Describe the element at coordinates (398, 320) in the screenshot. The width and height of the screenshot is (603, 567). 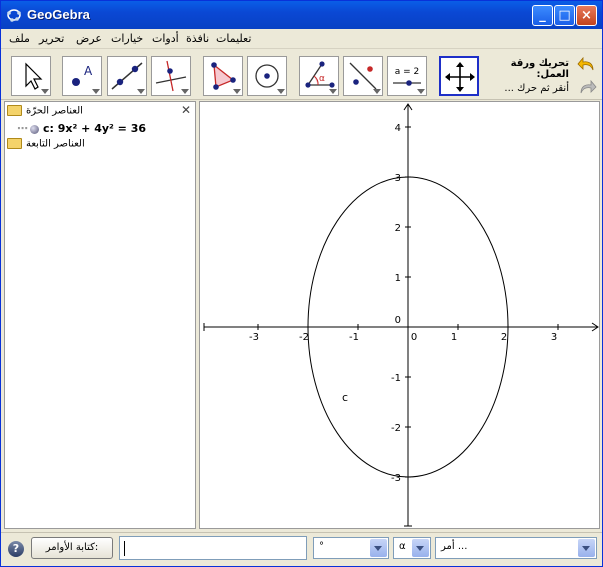
I see `y-tick-label: 0` at that location.